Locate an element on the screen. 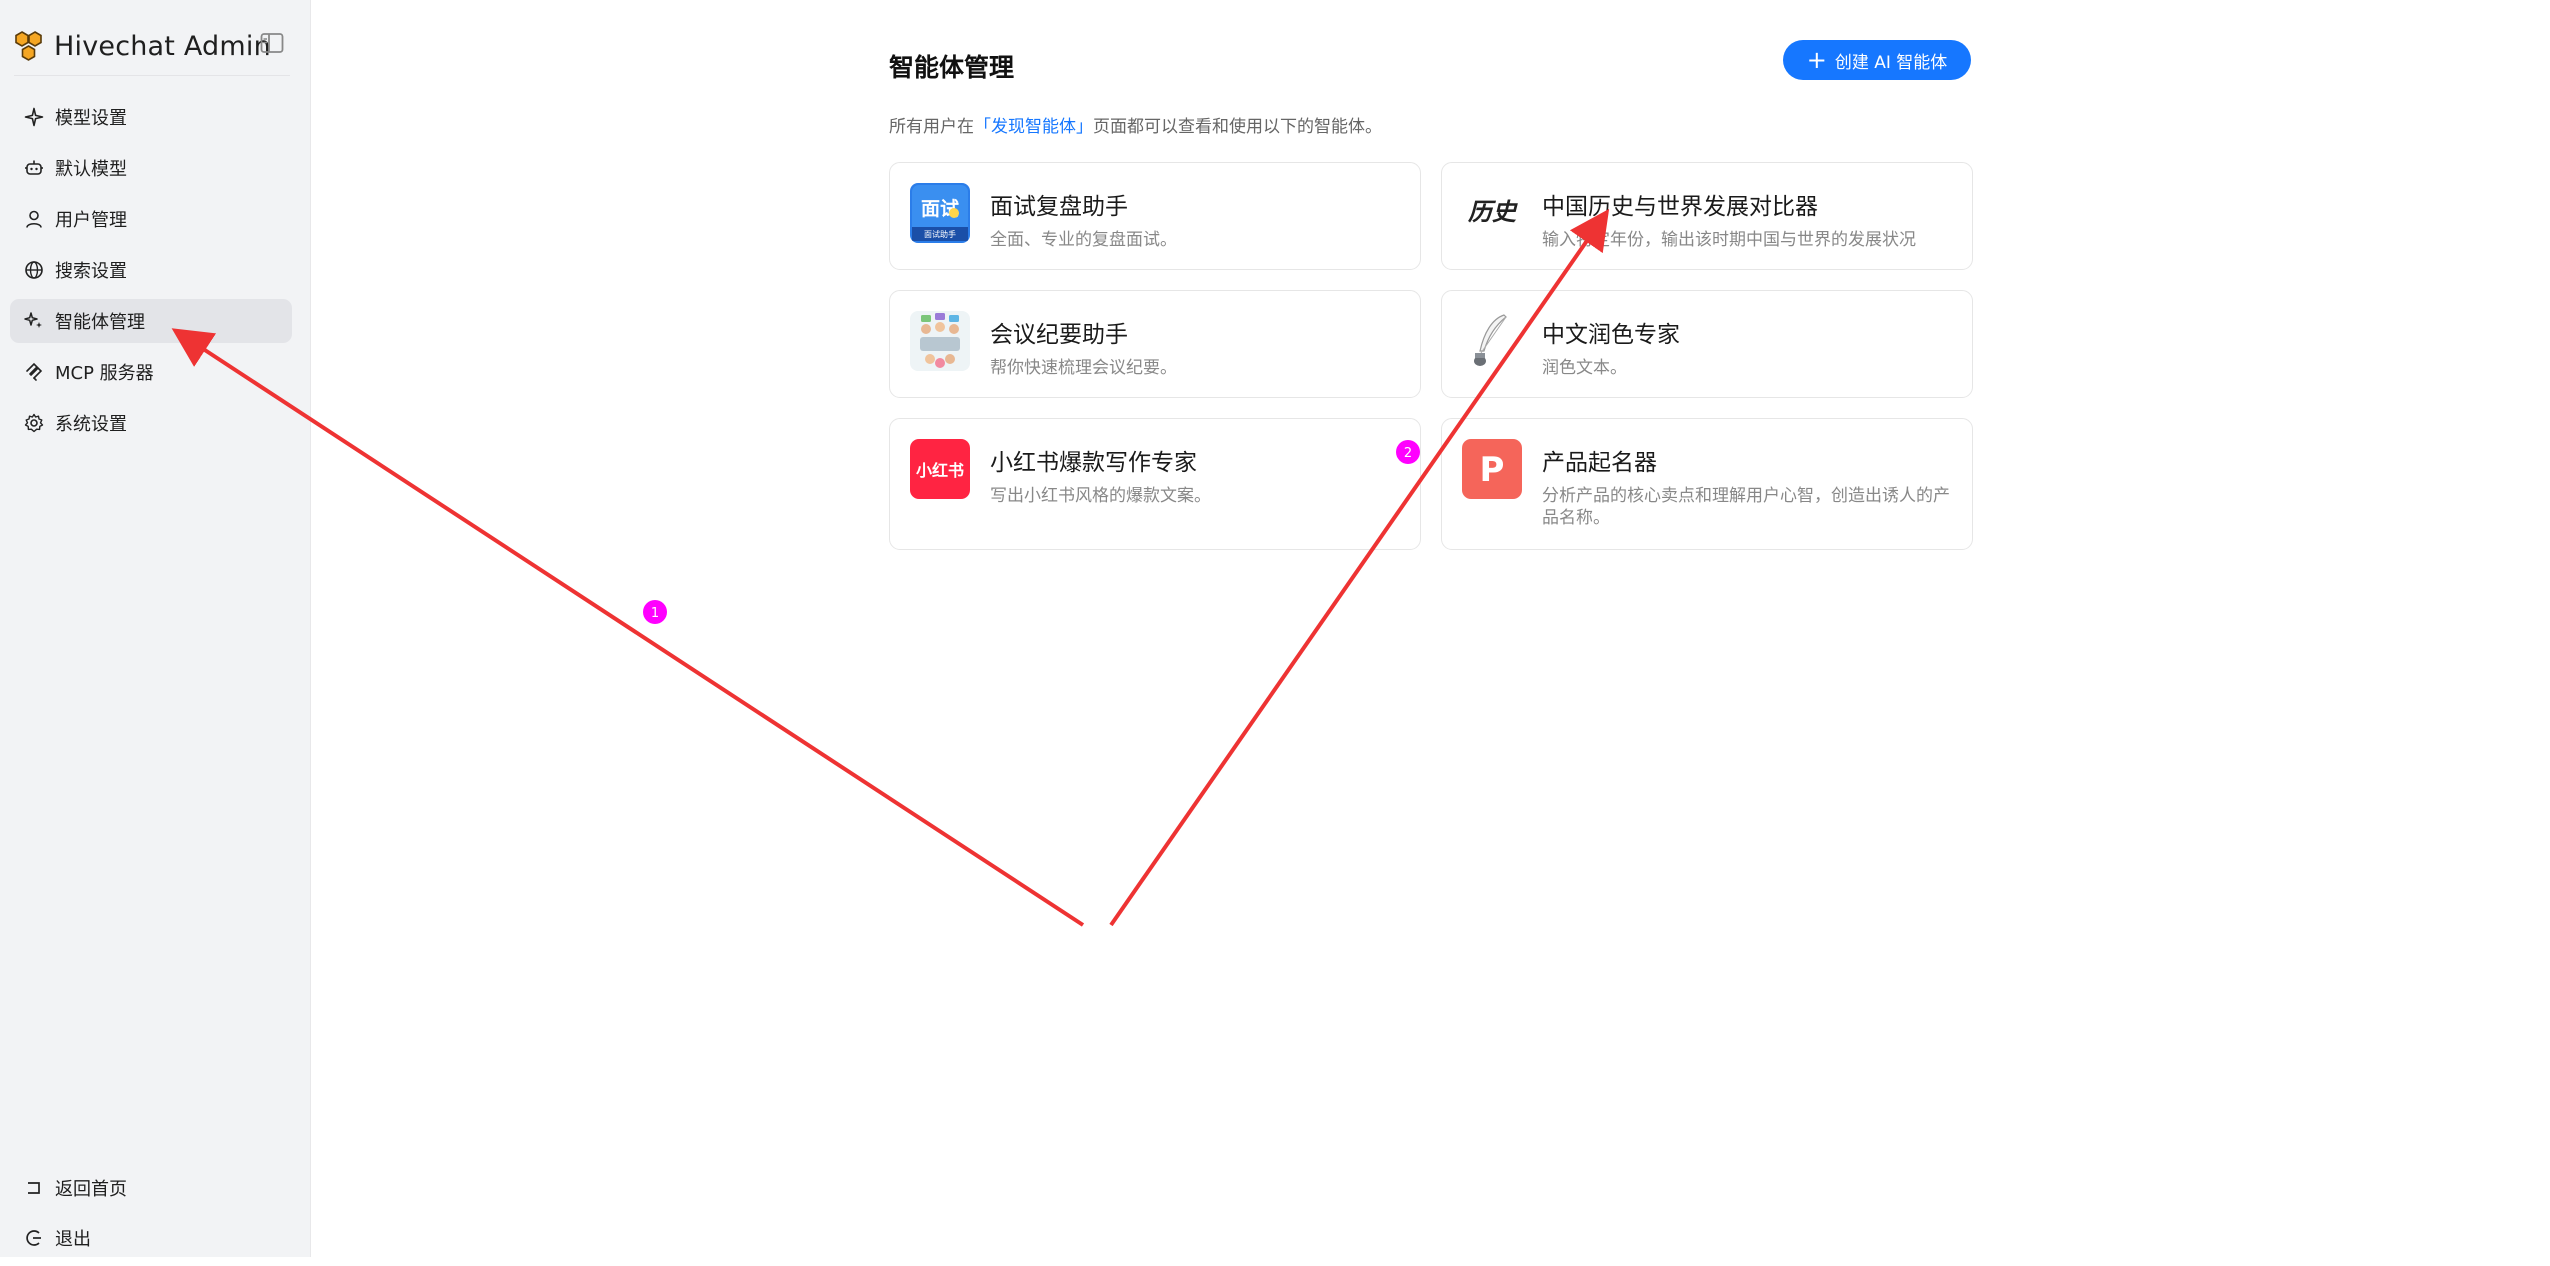  agent-card: 面试 面试助手 面试复盘助手 全面、专业的复盘面试。 is located at coordinates (1155, 216).